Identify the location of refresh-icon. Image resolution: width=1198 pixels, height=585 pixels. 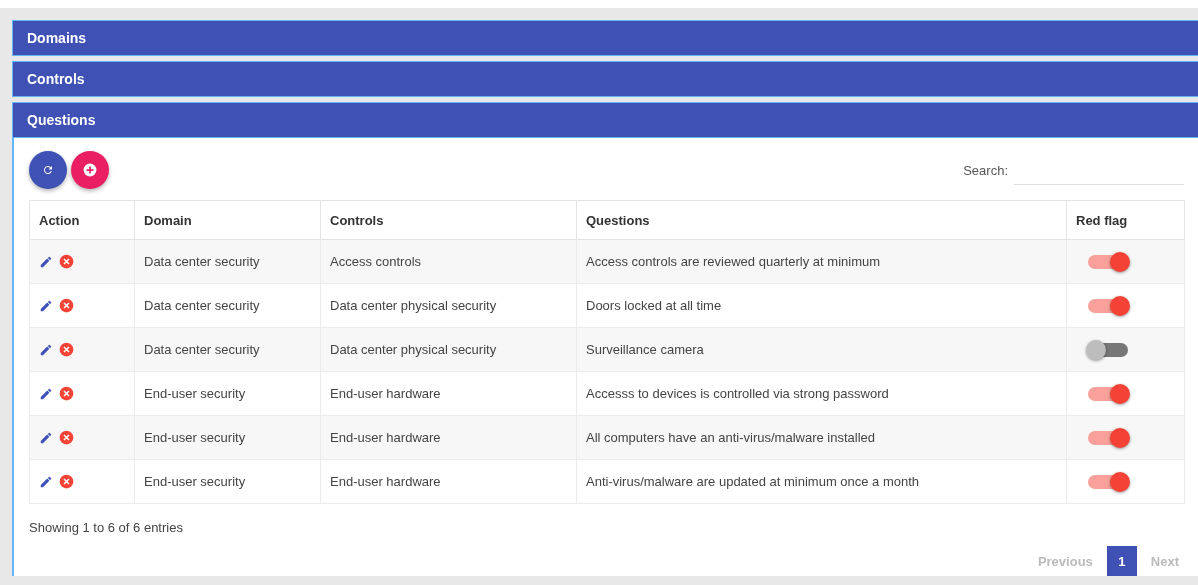
(48, 170).